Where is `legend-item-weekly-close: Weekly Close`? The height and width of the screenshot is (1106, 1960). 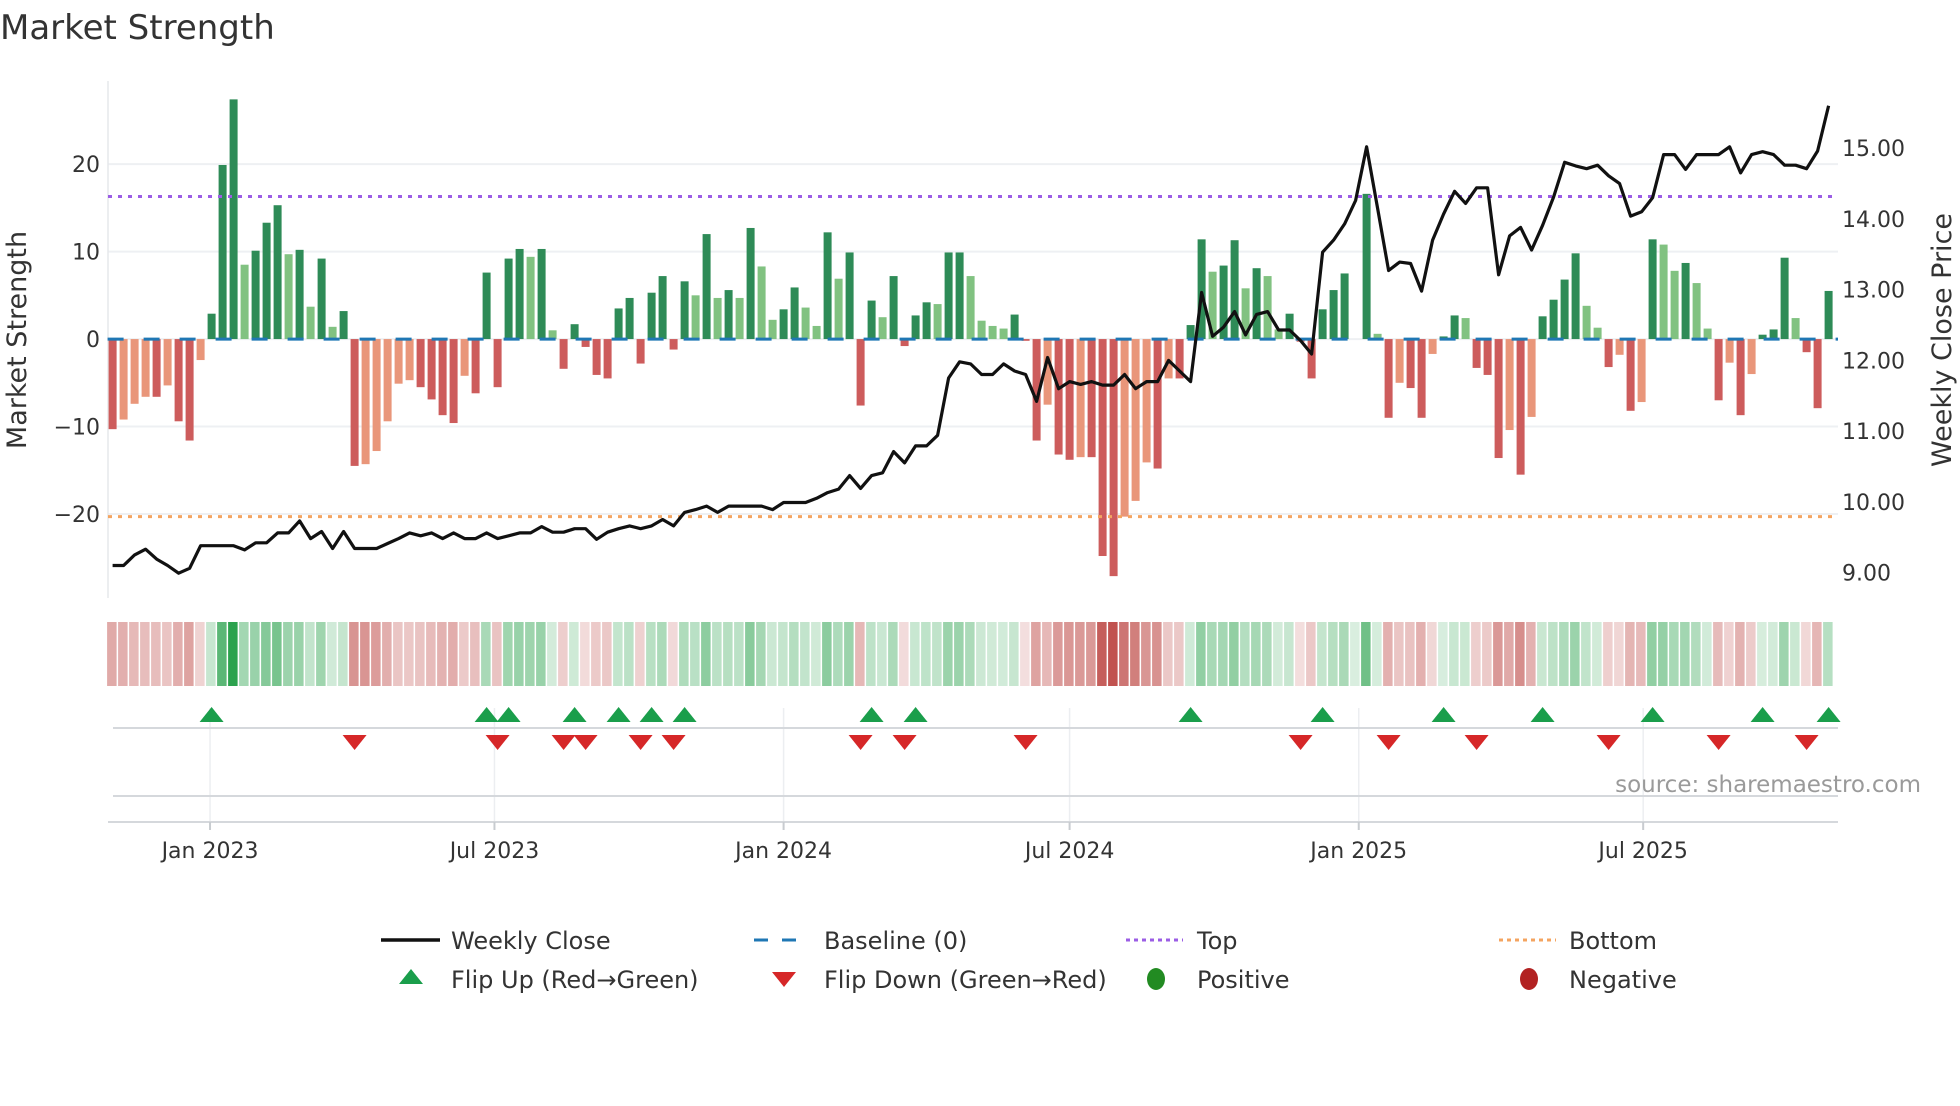 legend-item-weekly-close: Weekly Close is located at coordinates (496, 941).